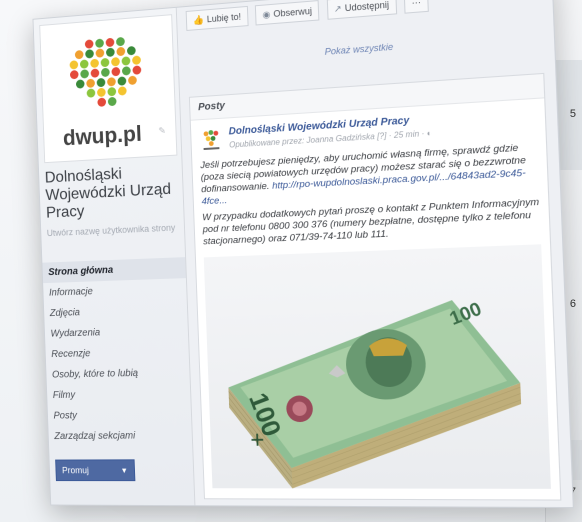  What do you see at coordinates (120, 436) in the screenshot?
I see `sidebar-item-manage-tabs: Zarządzaj sekcjami` at bounding box center [120, 436].